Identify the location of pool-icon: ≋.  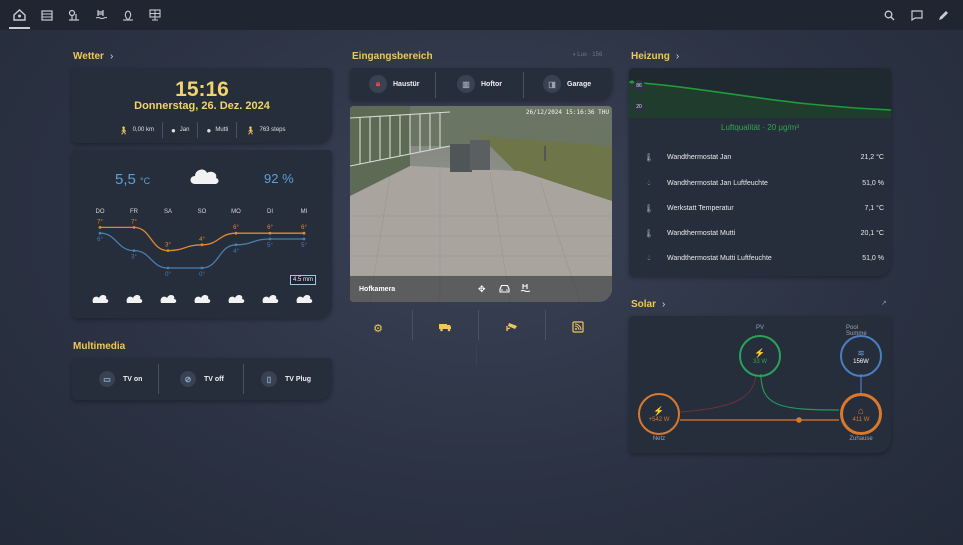
(861, 352).